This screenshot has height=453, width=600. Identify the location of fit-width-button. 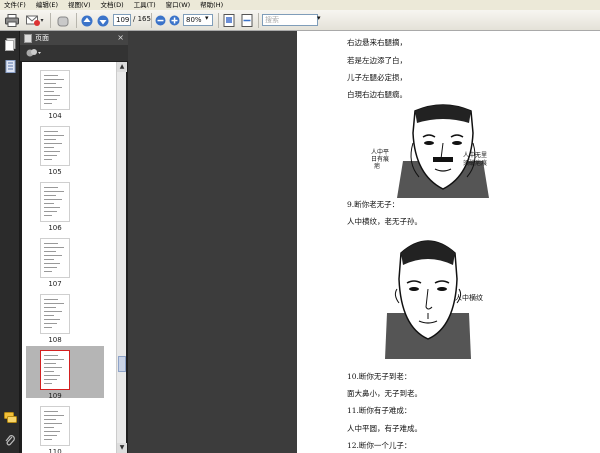
(247, 20).